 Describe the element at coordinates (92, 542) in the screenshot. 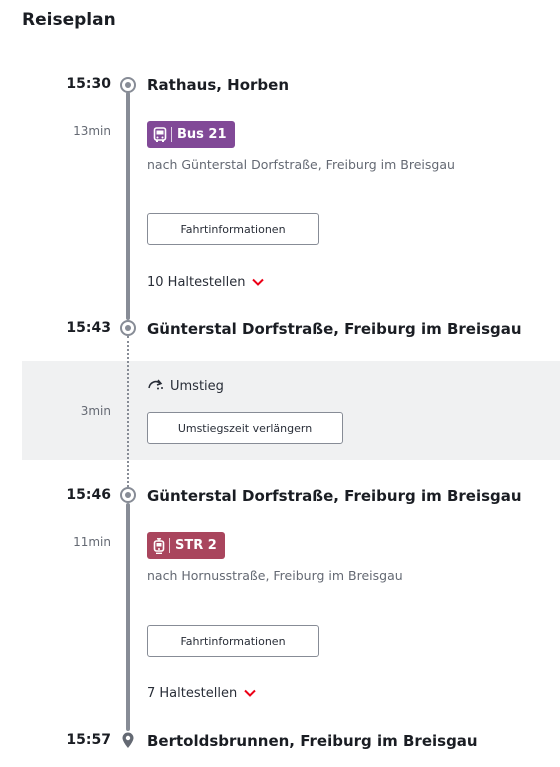

I see `leg-duration: 11min` at that location.